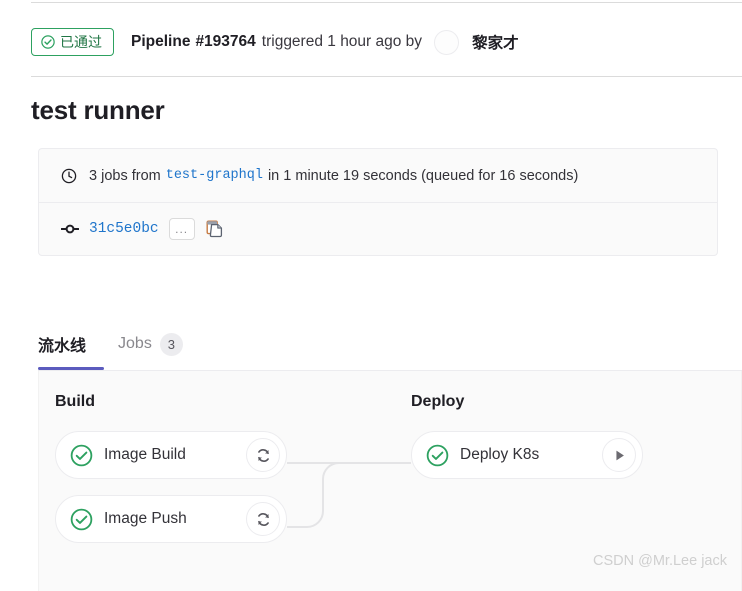 The width and height of the screenshot is (742, 591). What do you see at coordinates (70, 229) in the screenshot?
I see `commit-icon` at bounding box center [70, 229].